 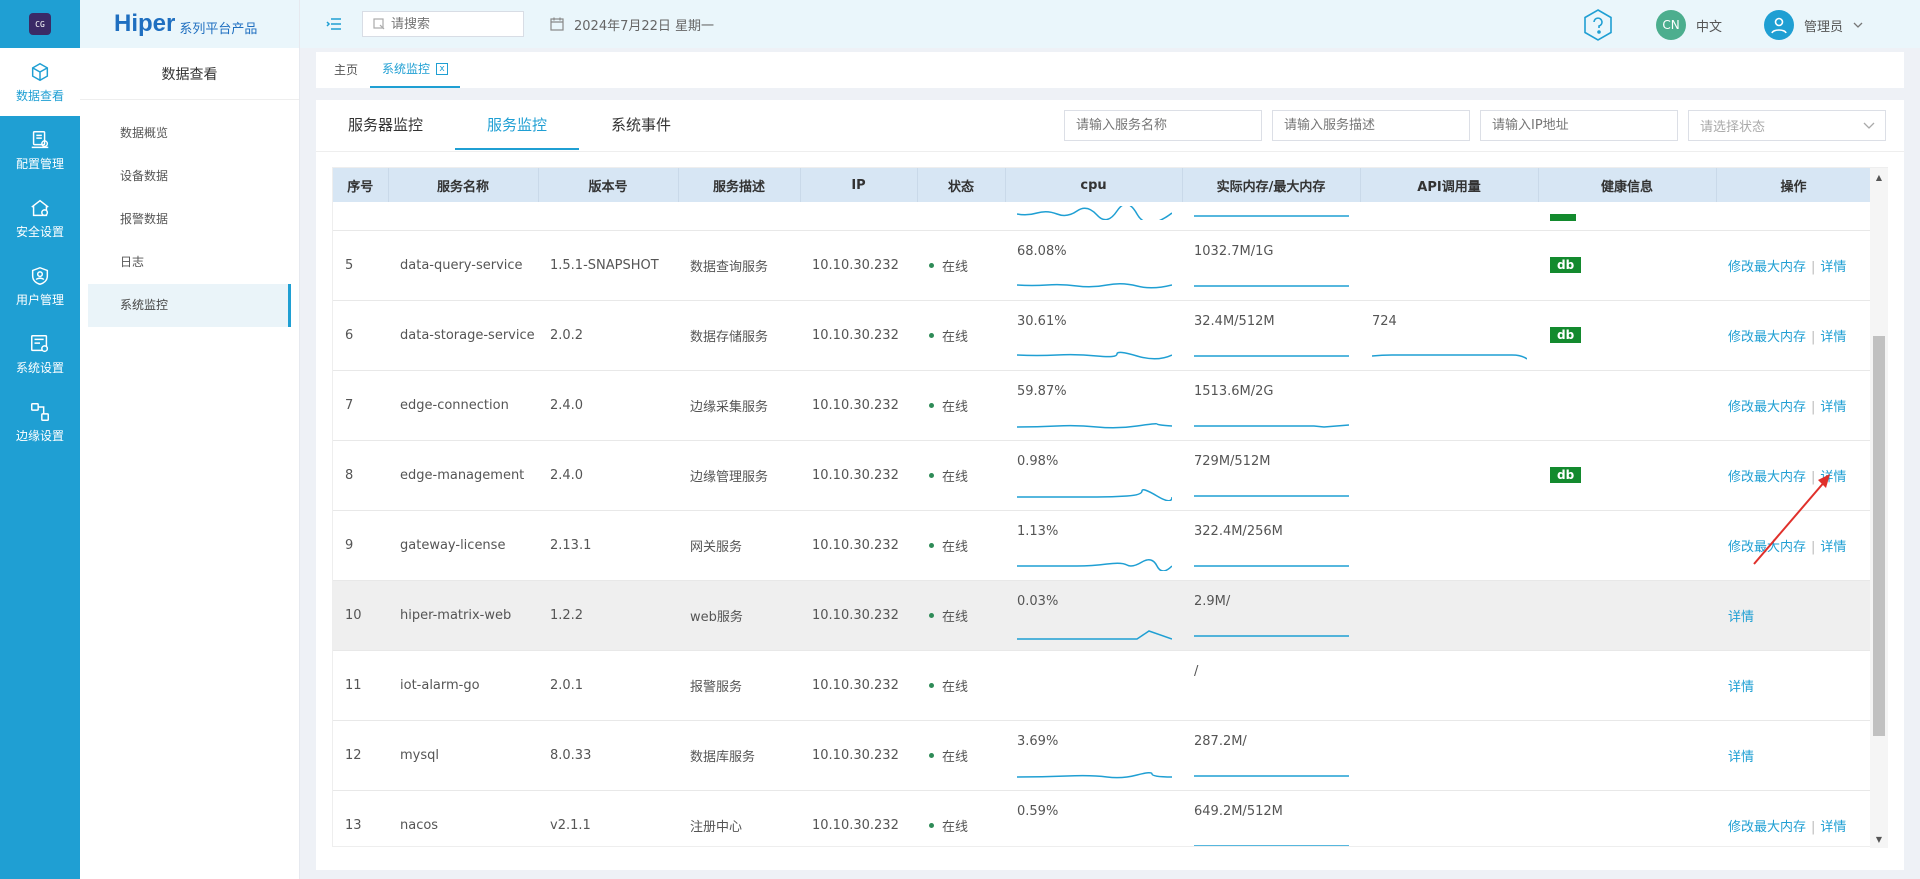 What do you see at coordinates (385, 125) in the screenshot?
I see `tab-server-monitor: 服务器监控` at bounding box center [385, 125].